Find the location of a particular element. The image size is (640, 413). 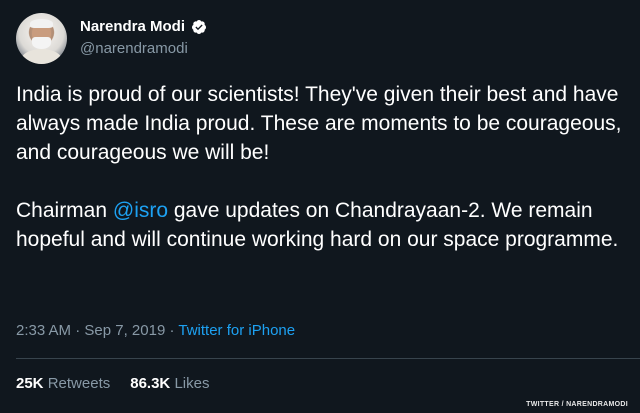

retweets-count: 25K is located at coordinates (30, 383).